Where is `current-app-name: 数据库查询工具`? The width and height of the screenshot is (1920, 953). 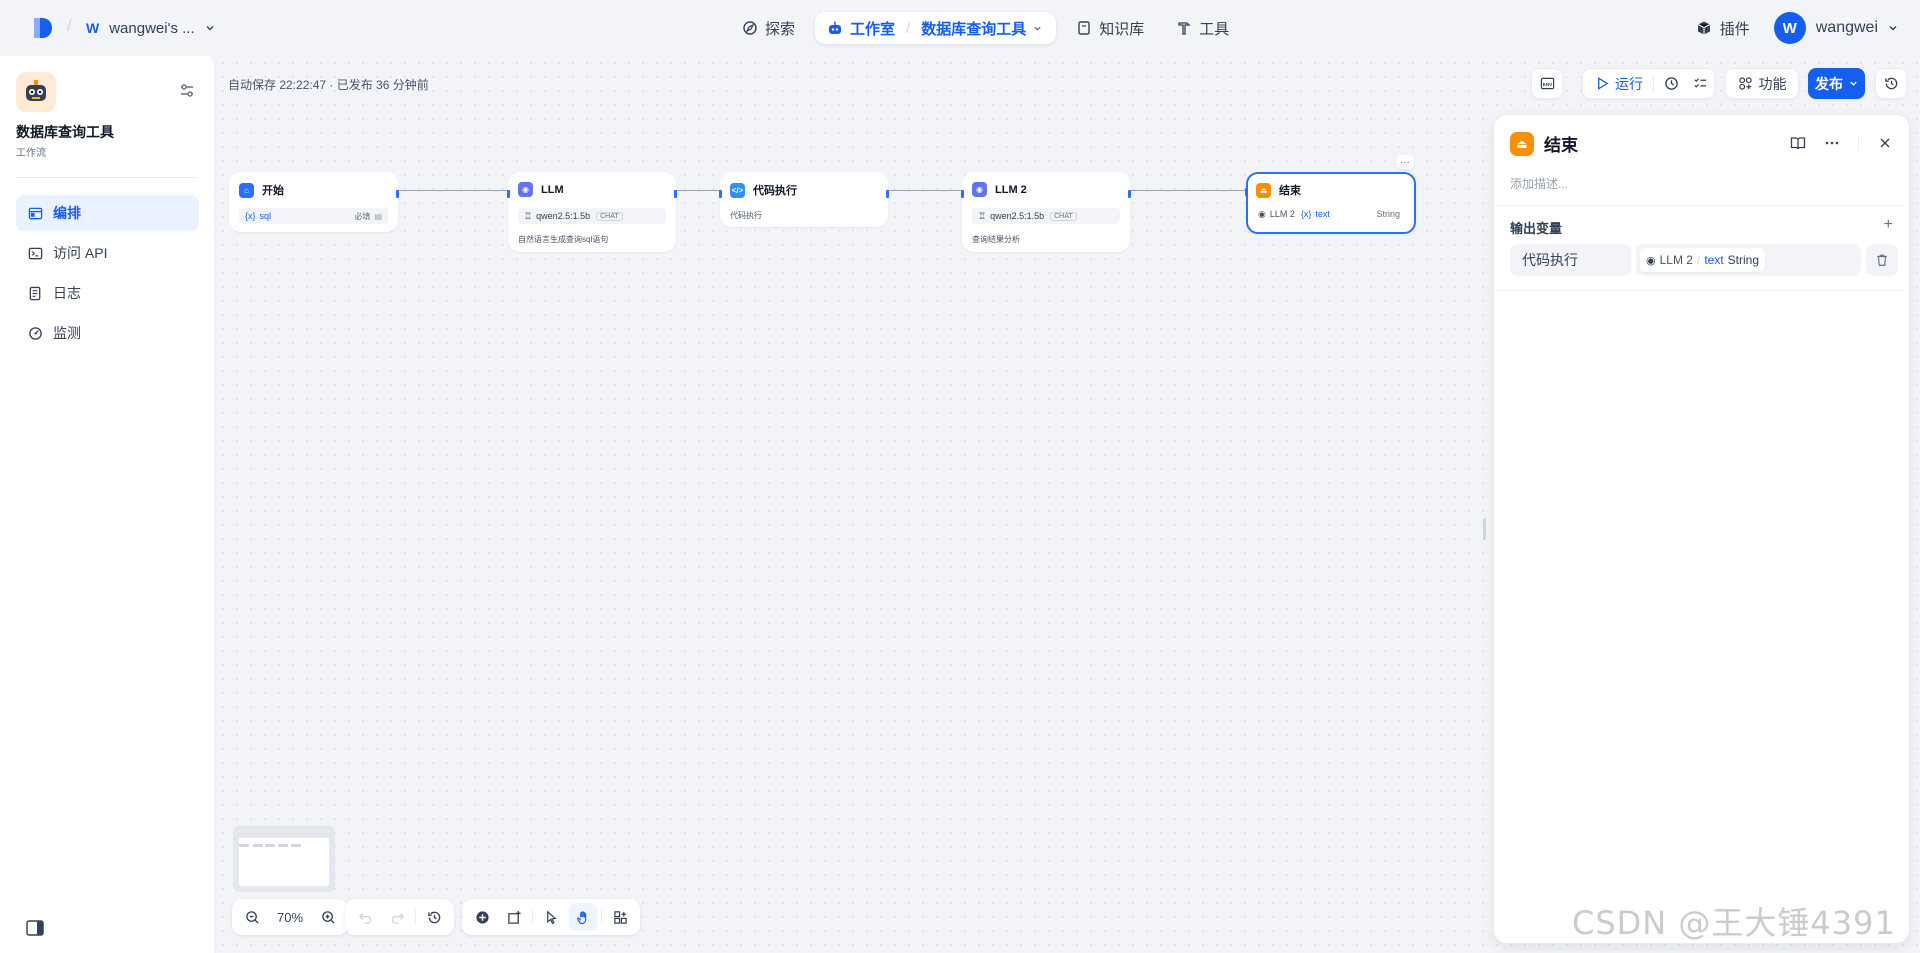
current-app-name: 数据库查询工具 is located at coordinates (973, 28).